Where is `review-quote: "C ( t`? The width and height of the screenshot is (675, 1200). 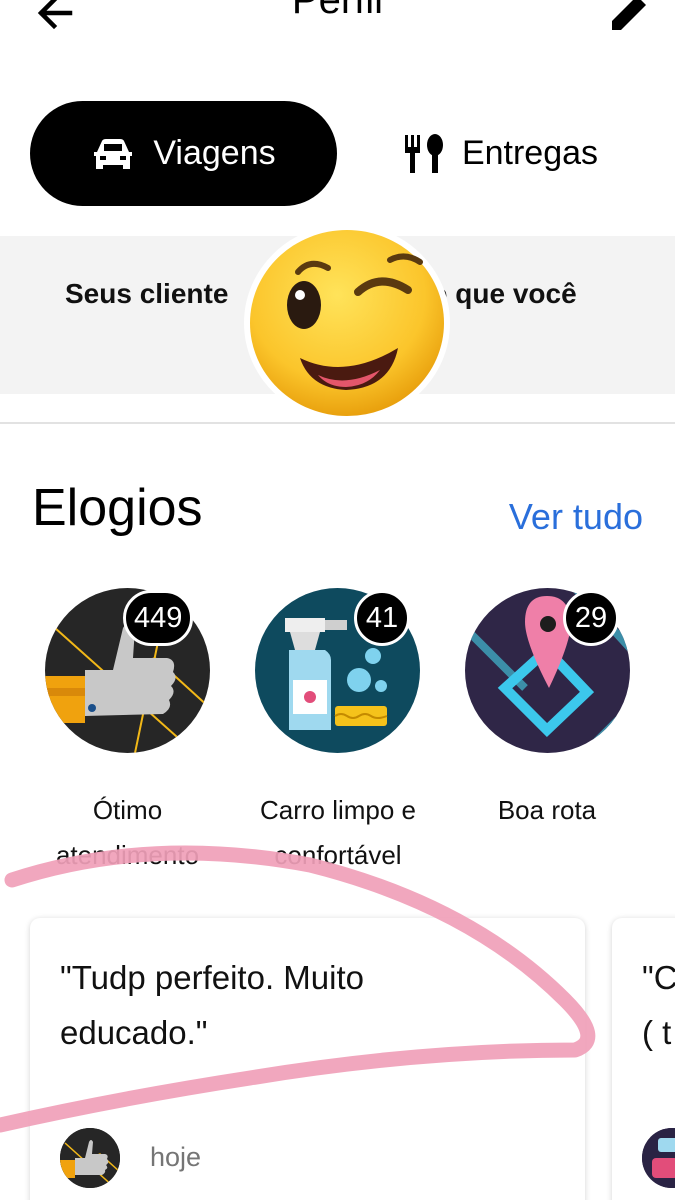
review-quote: "C ( t is located at coordinates (658, 1005).